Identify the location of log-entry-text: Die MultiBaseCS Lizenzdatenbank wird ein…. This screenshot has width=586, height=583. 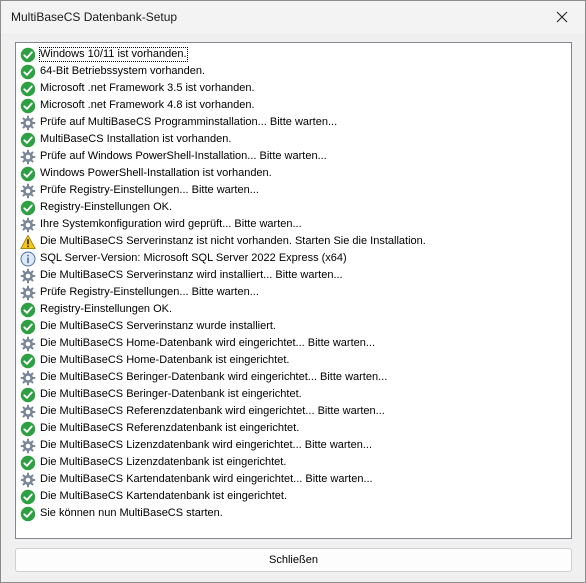
(206, 445).